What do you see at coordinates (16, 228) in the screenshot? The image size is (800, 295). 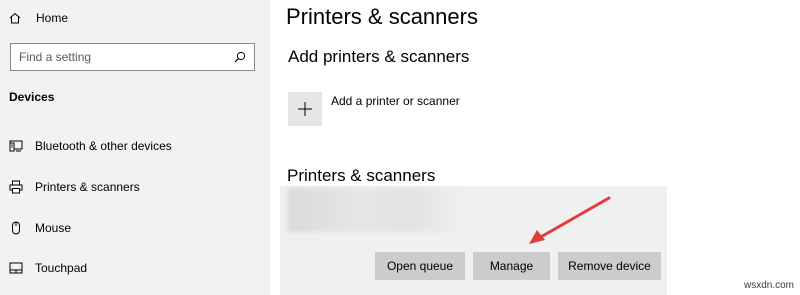 I see `mouse-icon` at bounding box center [16, 228].